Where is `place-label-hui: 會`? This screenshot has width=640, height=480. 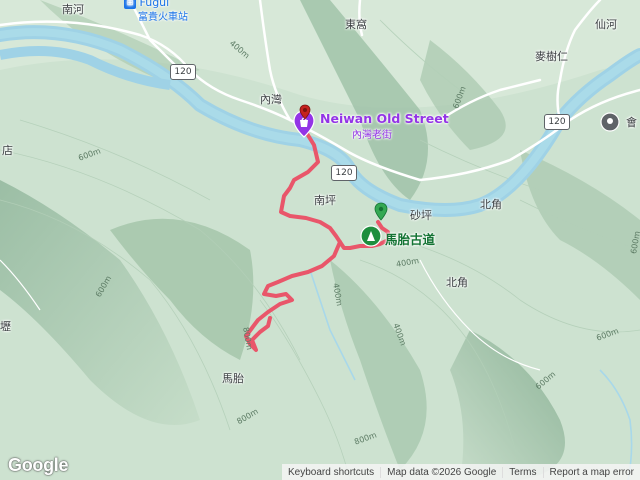 place-label-hui: 會 is located at coordinates (631, 122).